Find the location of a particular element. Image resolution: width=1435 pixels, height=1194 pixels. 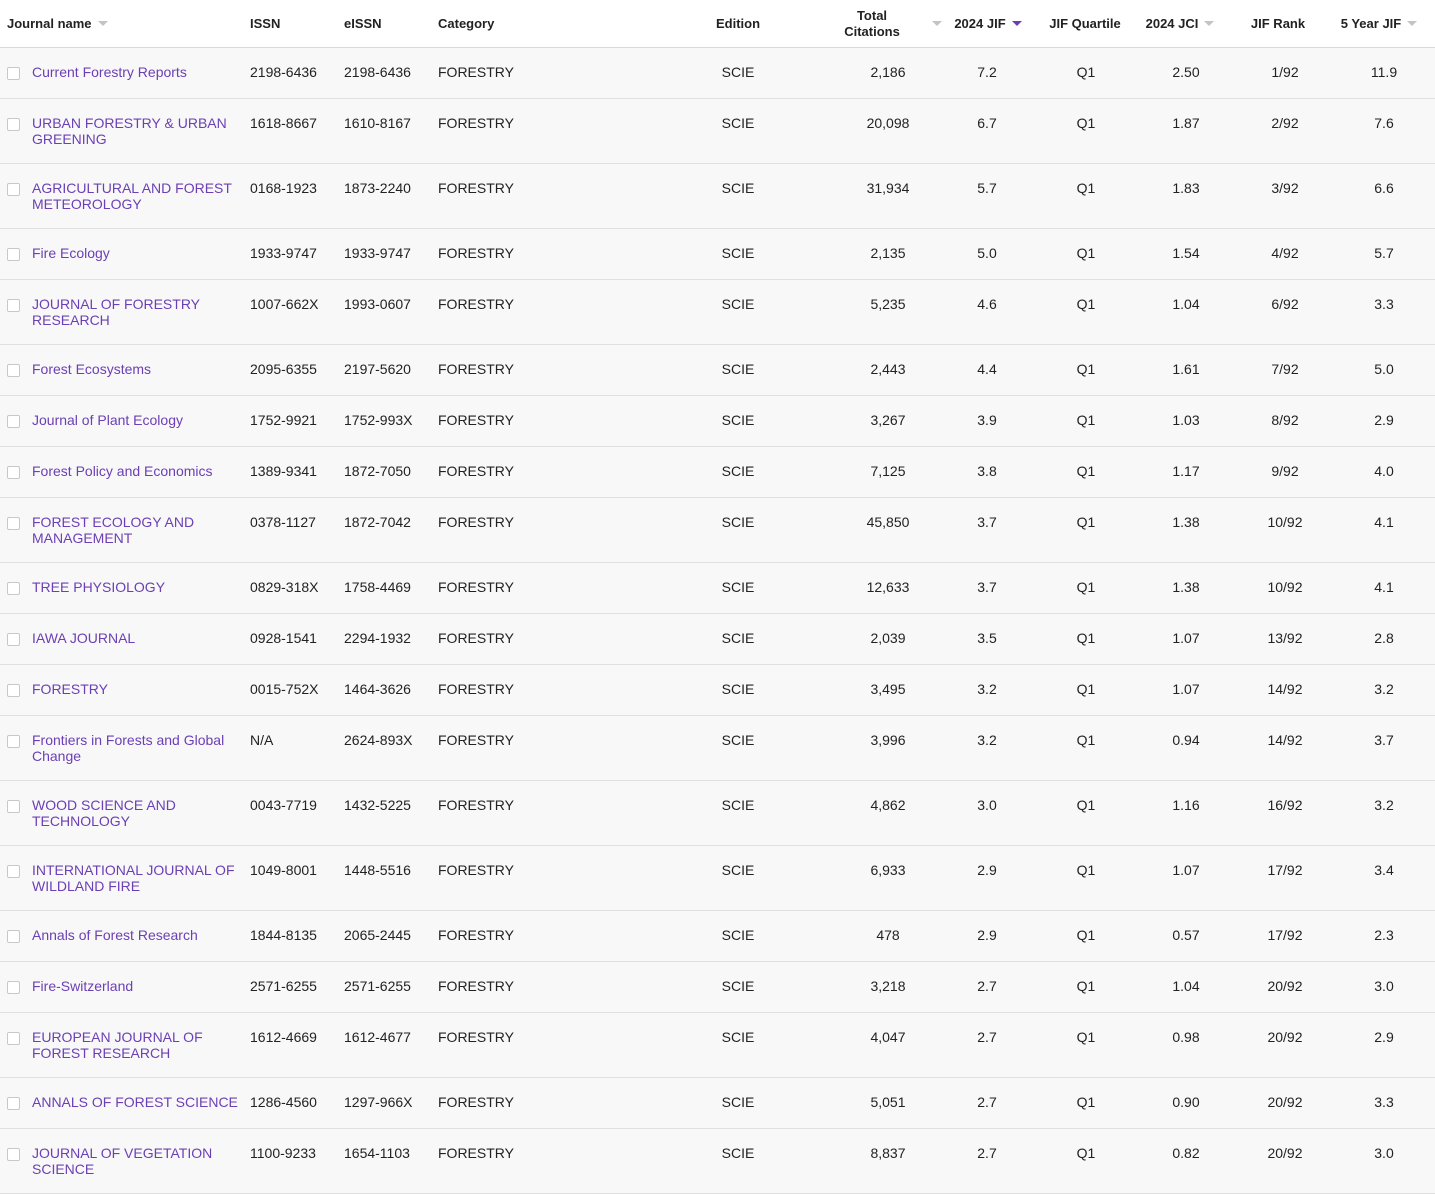

col-category: Category is located at coordinates (498, 23).